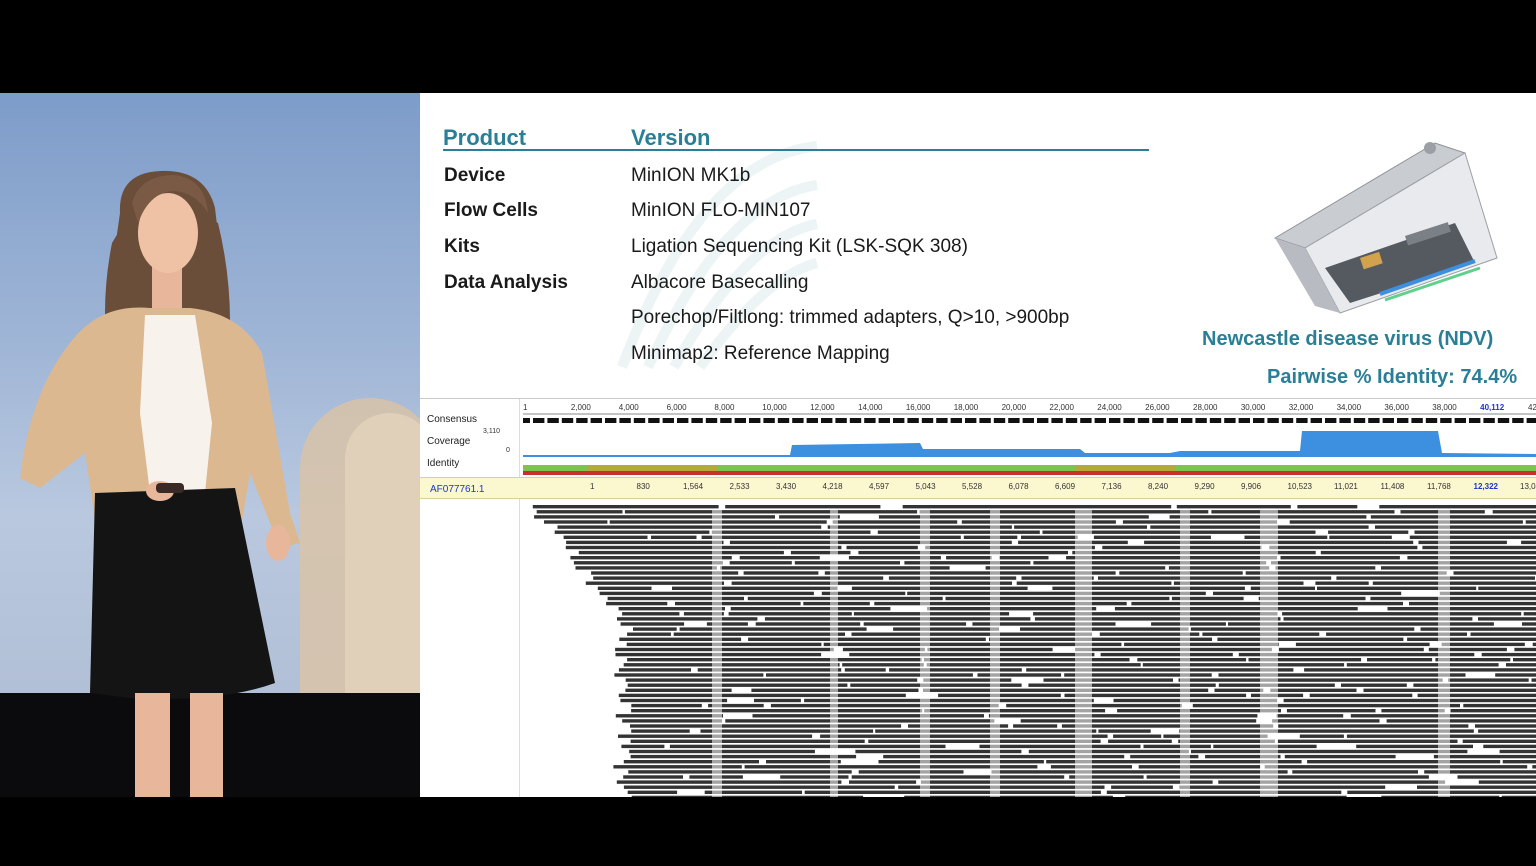 This screenshot has height=866, width=1536. What do you see at coordinates (1348, 339) in the screenshot?
I see `ndv-title: Newcastle disease virus (NDV)` at bounding box center [1348, 339].